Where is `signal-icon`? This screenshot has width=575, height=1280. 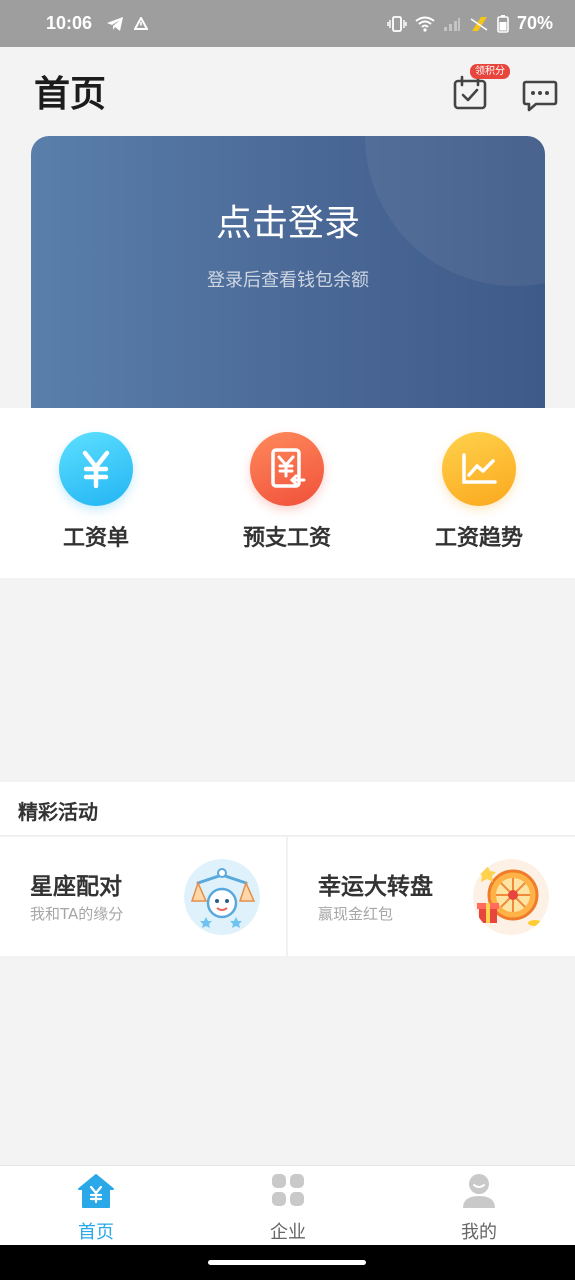
signal-icon is located at coordinates (451, 24).